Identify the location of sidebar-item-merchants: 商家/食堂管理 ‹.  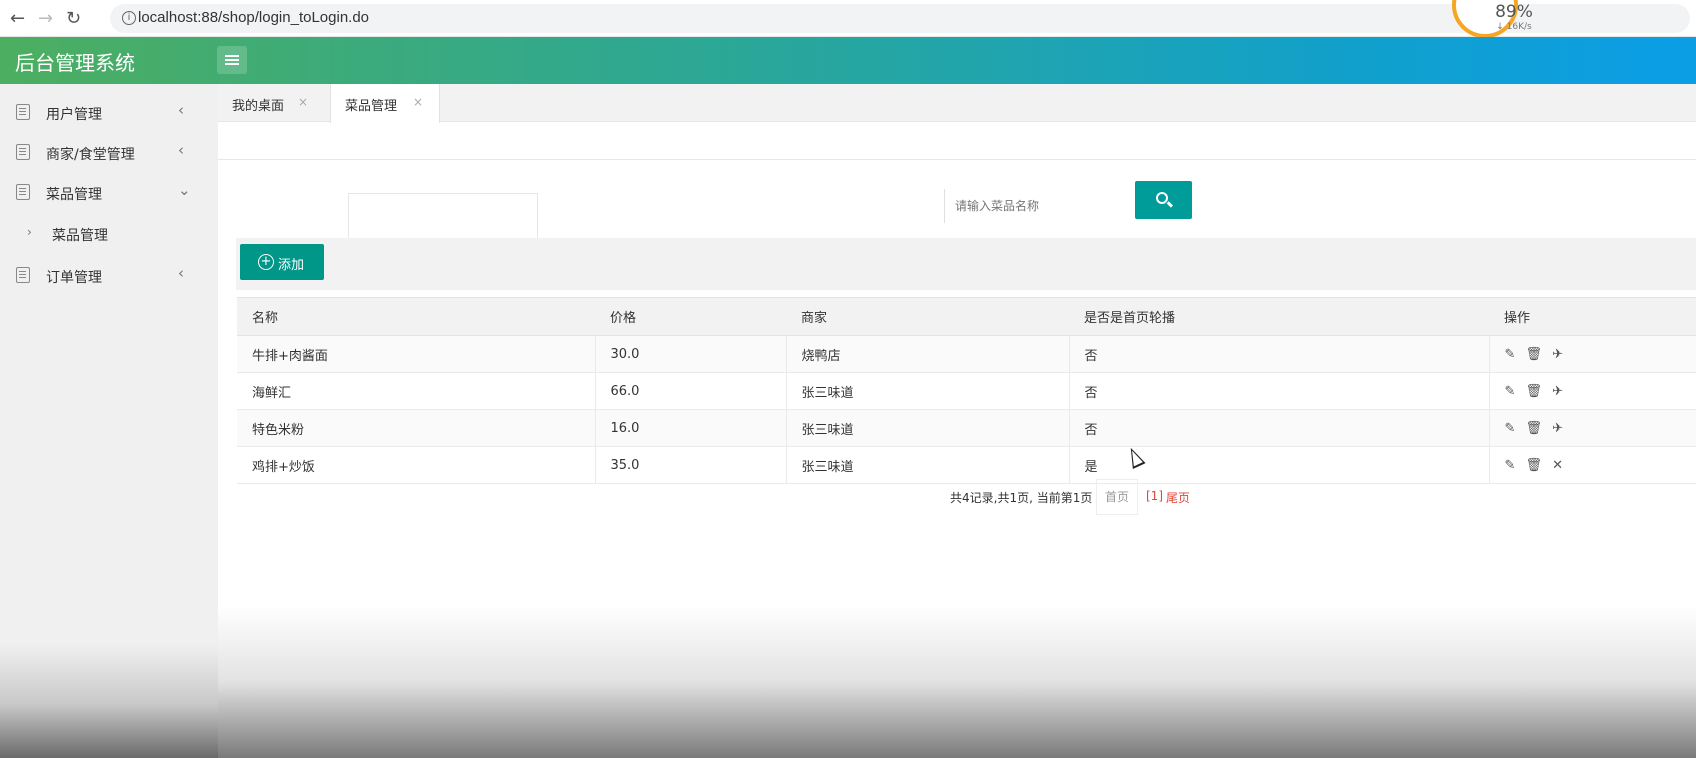
(109, 152).